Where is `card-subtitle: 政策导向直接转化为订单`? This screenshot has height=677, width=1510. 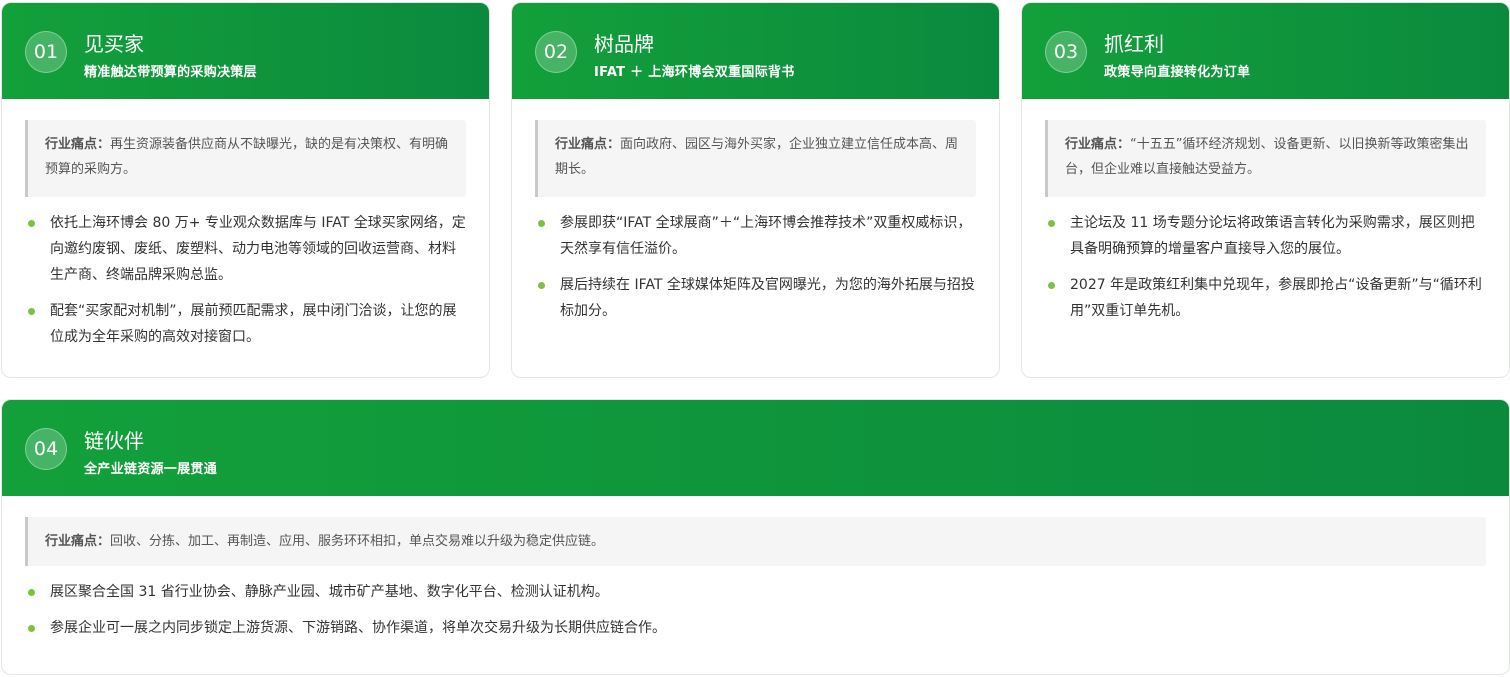
card-subtitle: 政策导向直接转化为订单 is located at coordinates (1177, 72).